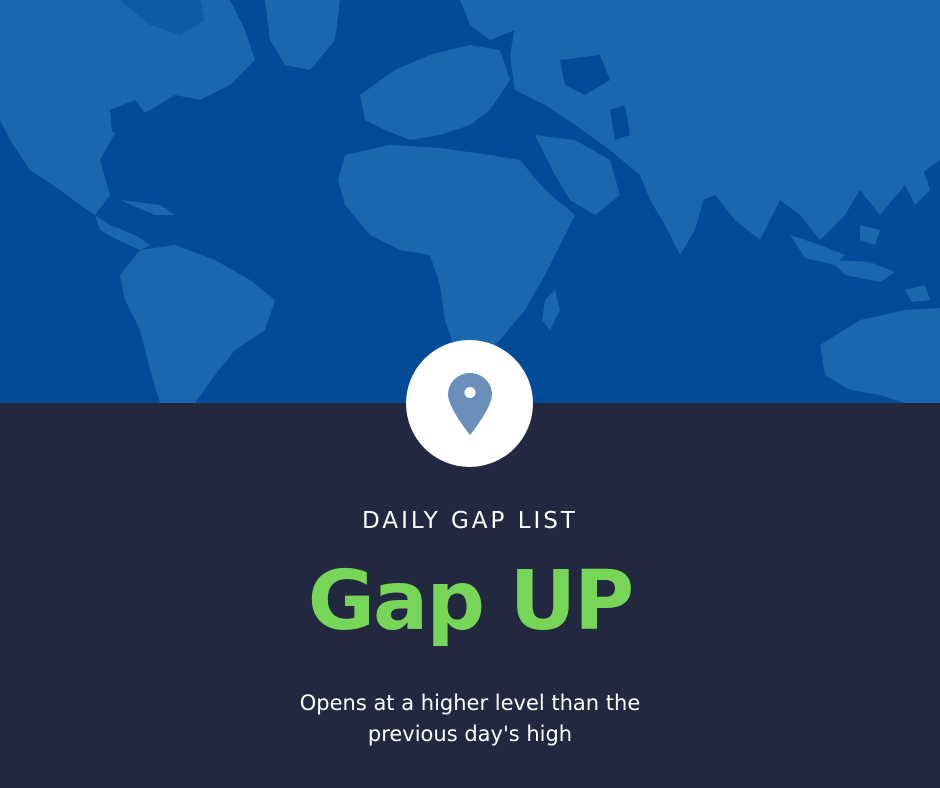 The height and width of the screenshot is (788, 940). I want to click on pin-badge, so click(469, 403).